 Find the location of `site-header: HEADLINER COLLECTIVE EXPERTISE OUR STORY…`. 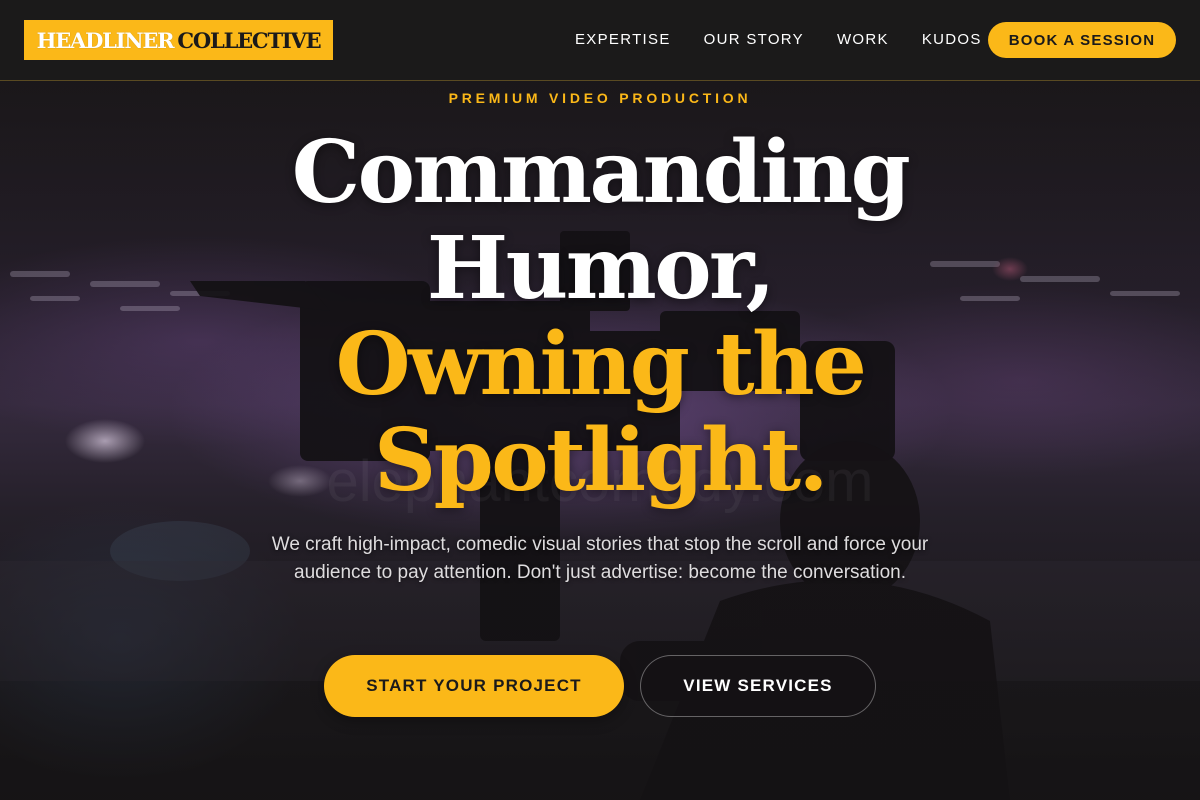

site-header: HEADLINER COLLECTIVE EXPERTISE OUR STORY… is located at coordinates (600, 40).